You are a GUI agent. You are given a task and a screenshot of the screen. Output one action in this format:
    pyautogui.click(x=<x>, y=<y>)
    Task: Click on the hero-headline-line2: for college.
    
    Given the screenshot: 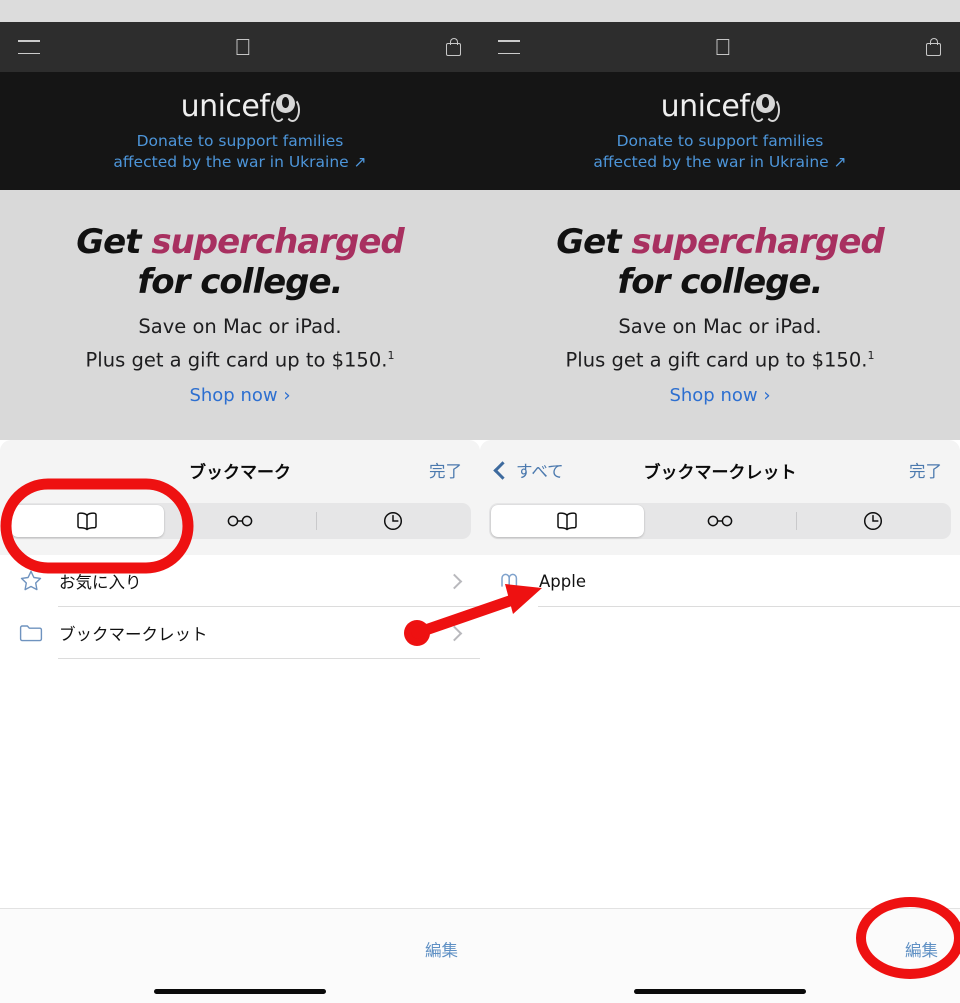 What is the action you would take?
    pyautogui.click(x=240, y=282)
    